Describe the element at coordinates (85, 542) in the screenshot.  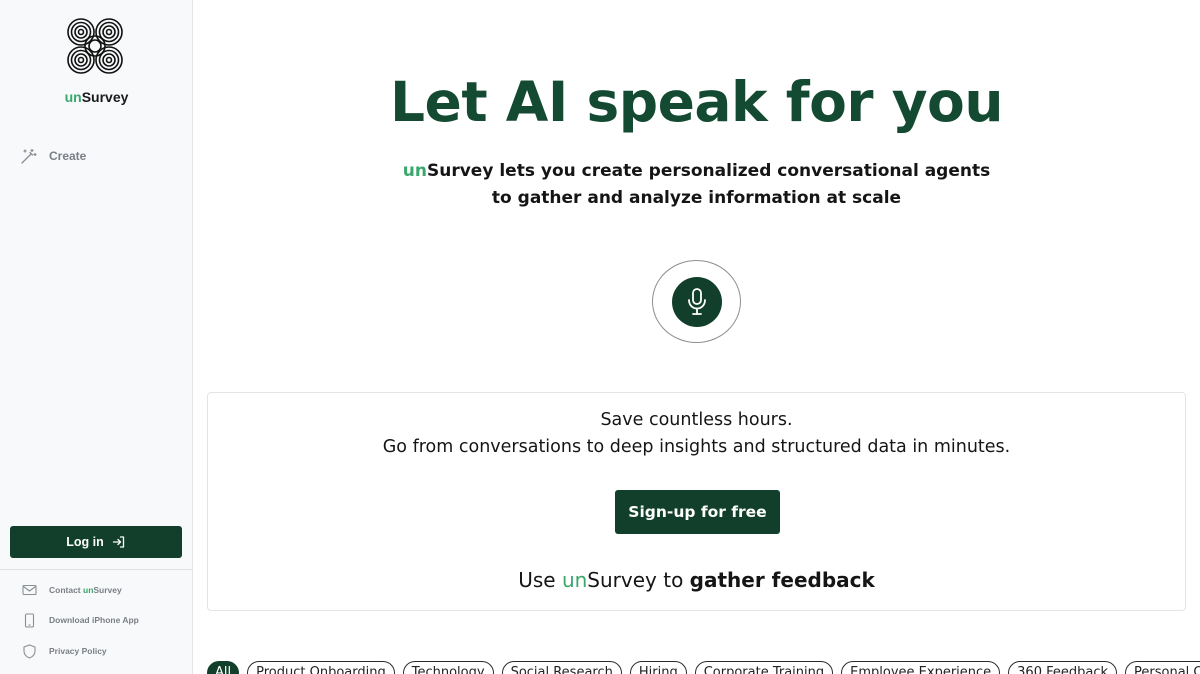
I see `login-button-label: Log in` at that location.